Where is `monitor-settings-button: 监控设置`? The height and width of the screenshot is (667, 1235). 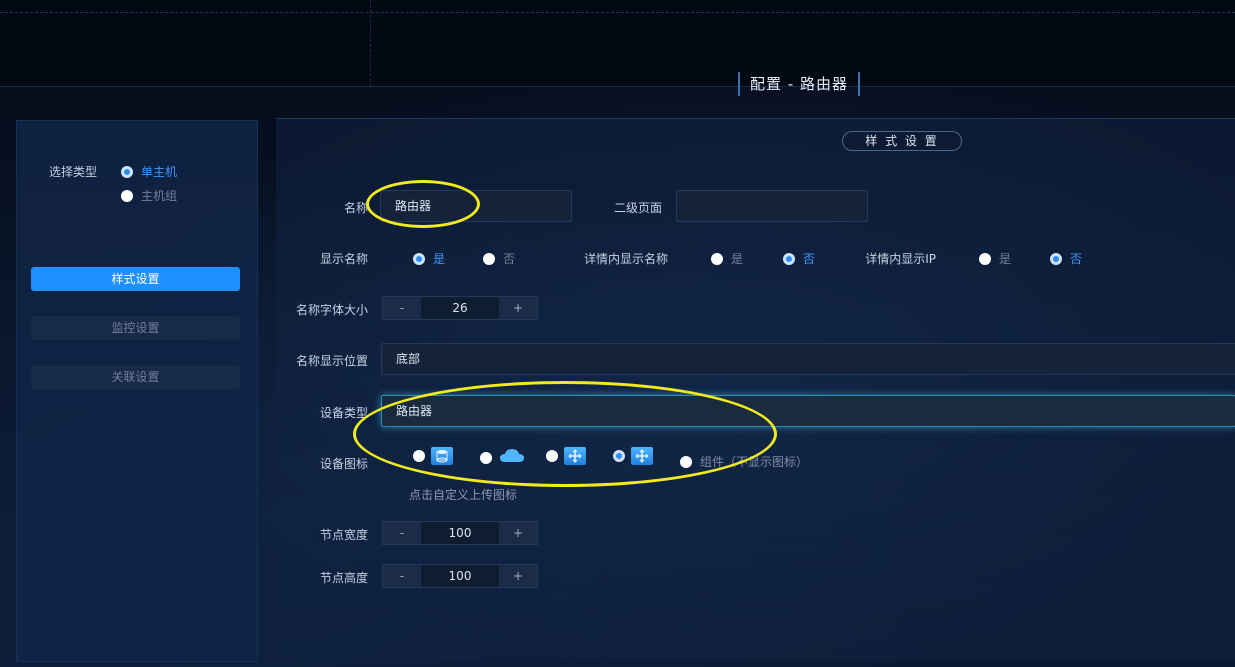 monitor-settings-button: 监控设置 is located at coordinates (135, 328).